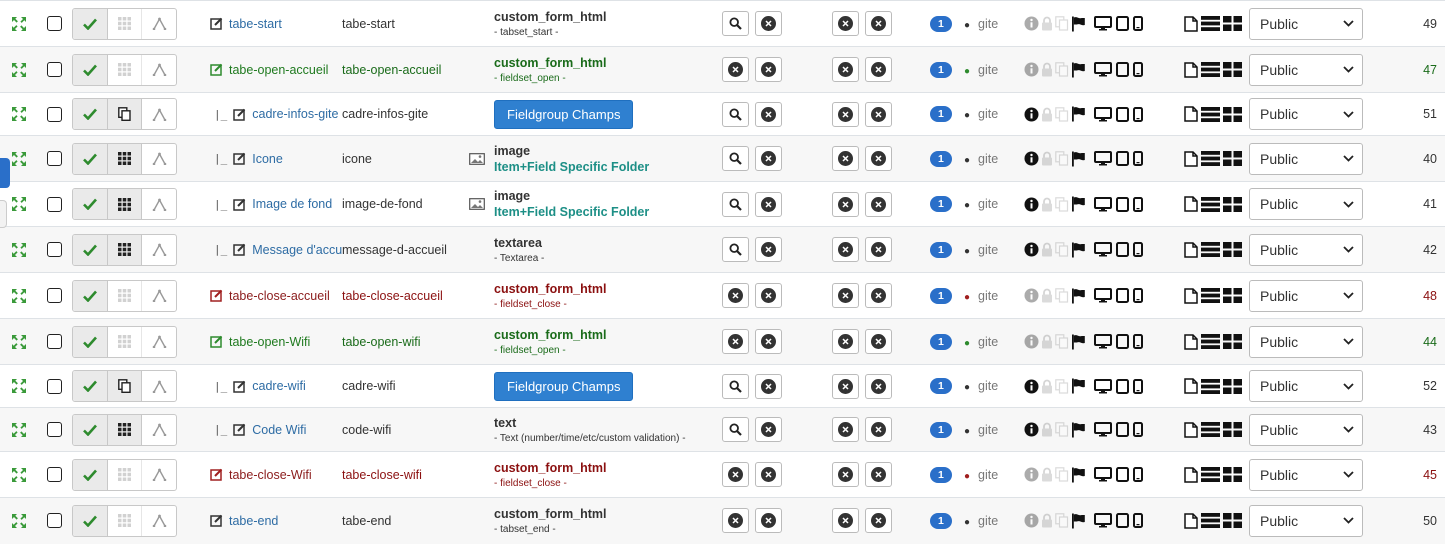  I want to click on info-icon, so click(1031, 429).